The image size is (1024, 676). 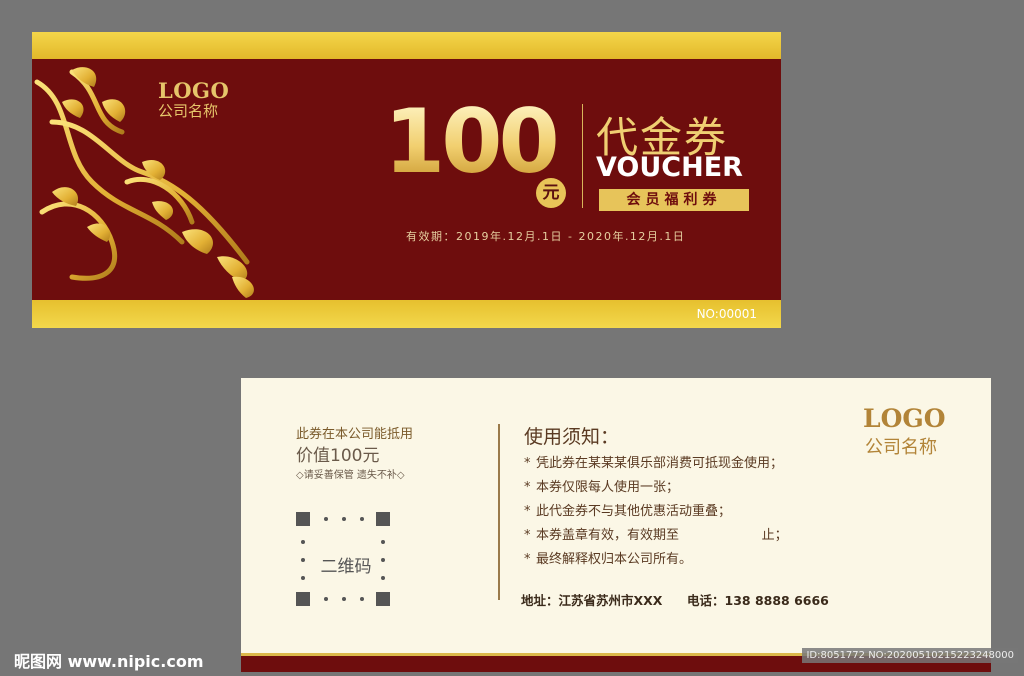 What do you see at coordinates (406, 45) in the screenshot?
I see `gold-band-top` at bounding box center [406, 45].